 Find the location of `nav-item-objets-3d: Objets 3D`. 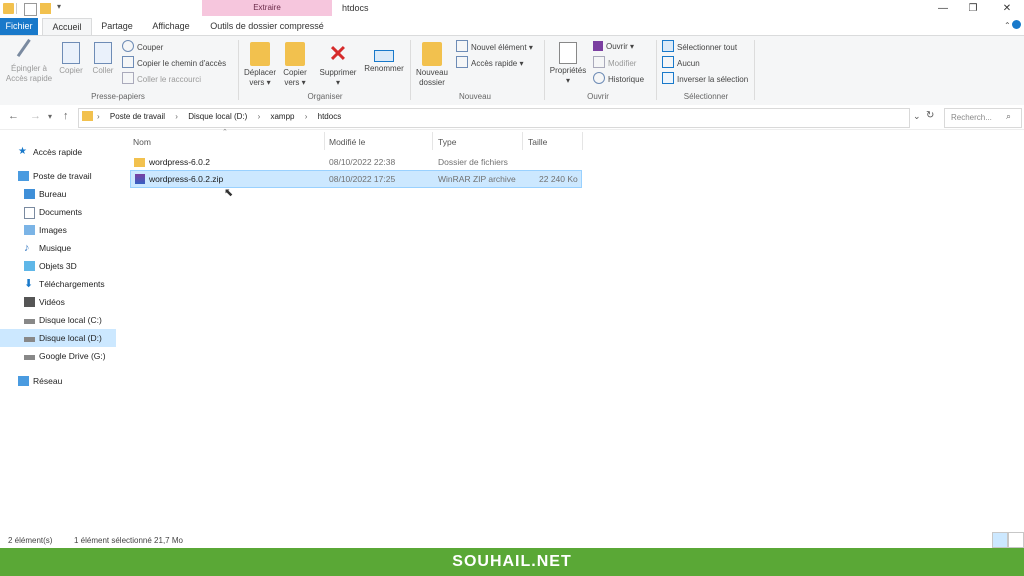

nav-item-objets-3d: Objets 3D is located at coordinates (58, 266).